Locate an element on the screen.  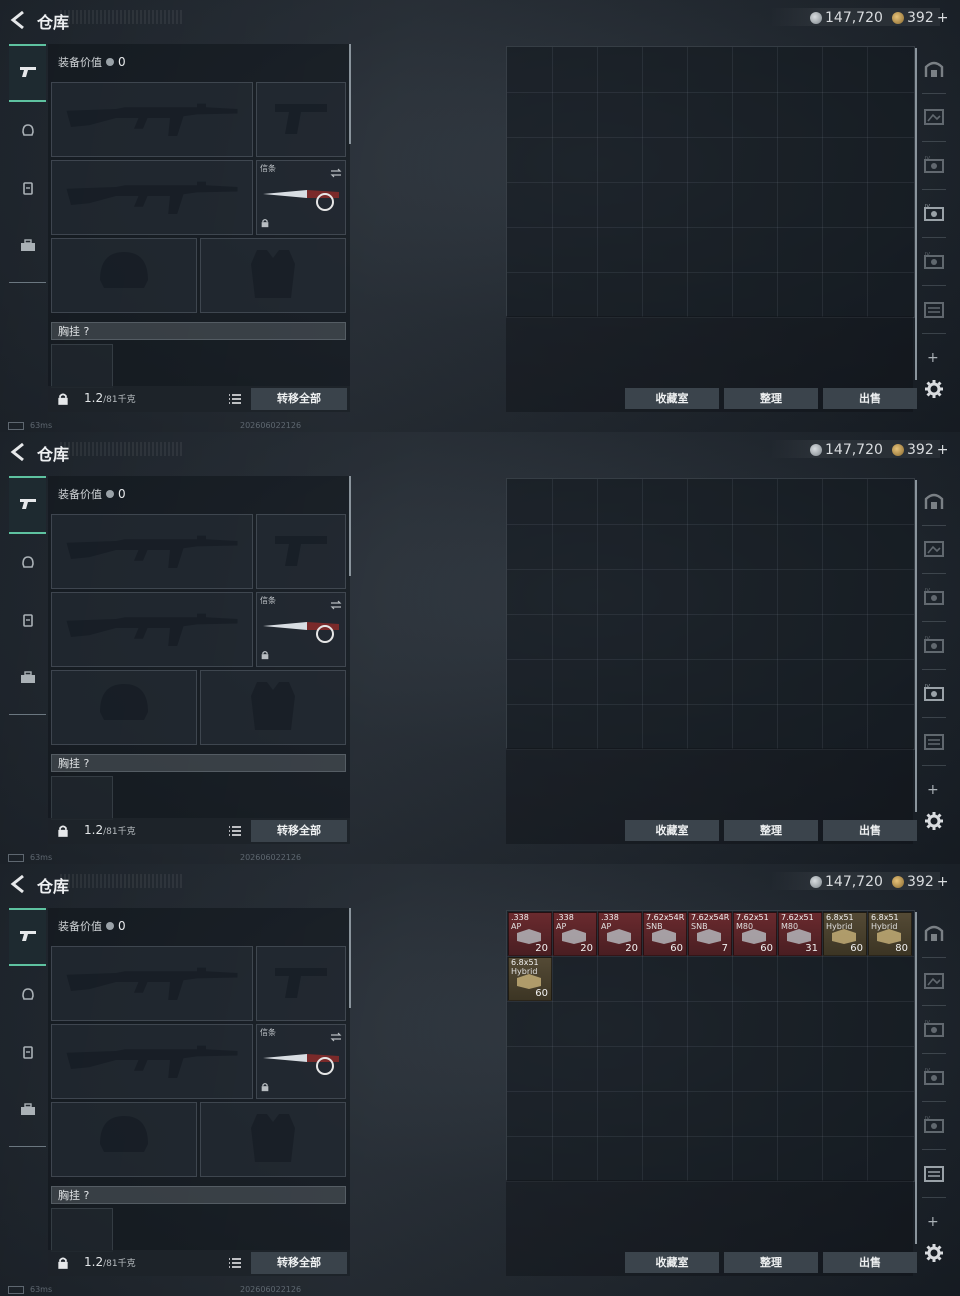
ammo-item: 7.62x51 M80 31 is located at coordinates (800, 934).